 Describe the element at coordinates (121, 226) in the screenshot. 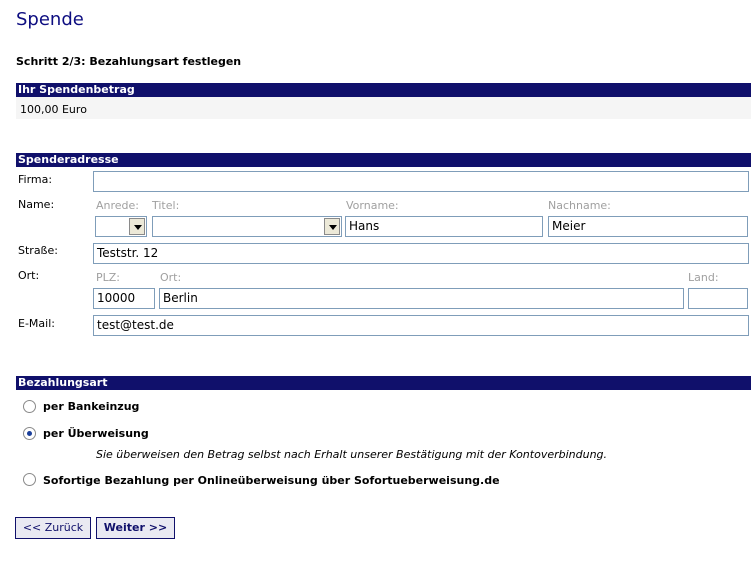

I see `anrede-select` at that location.